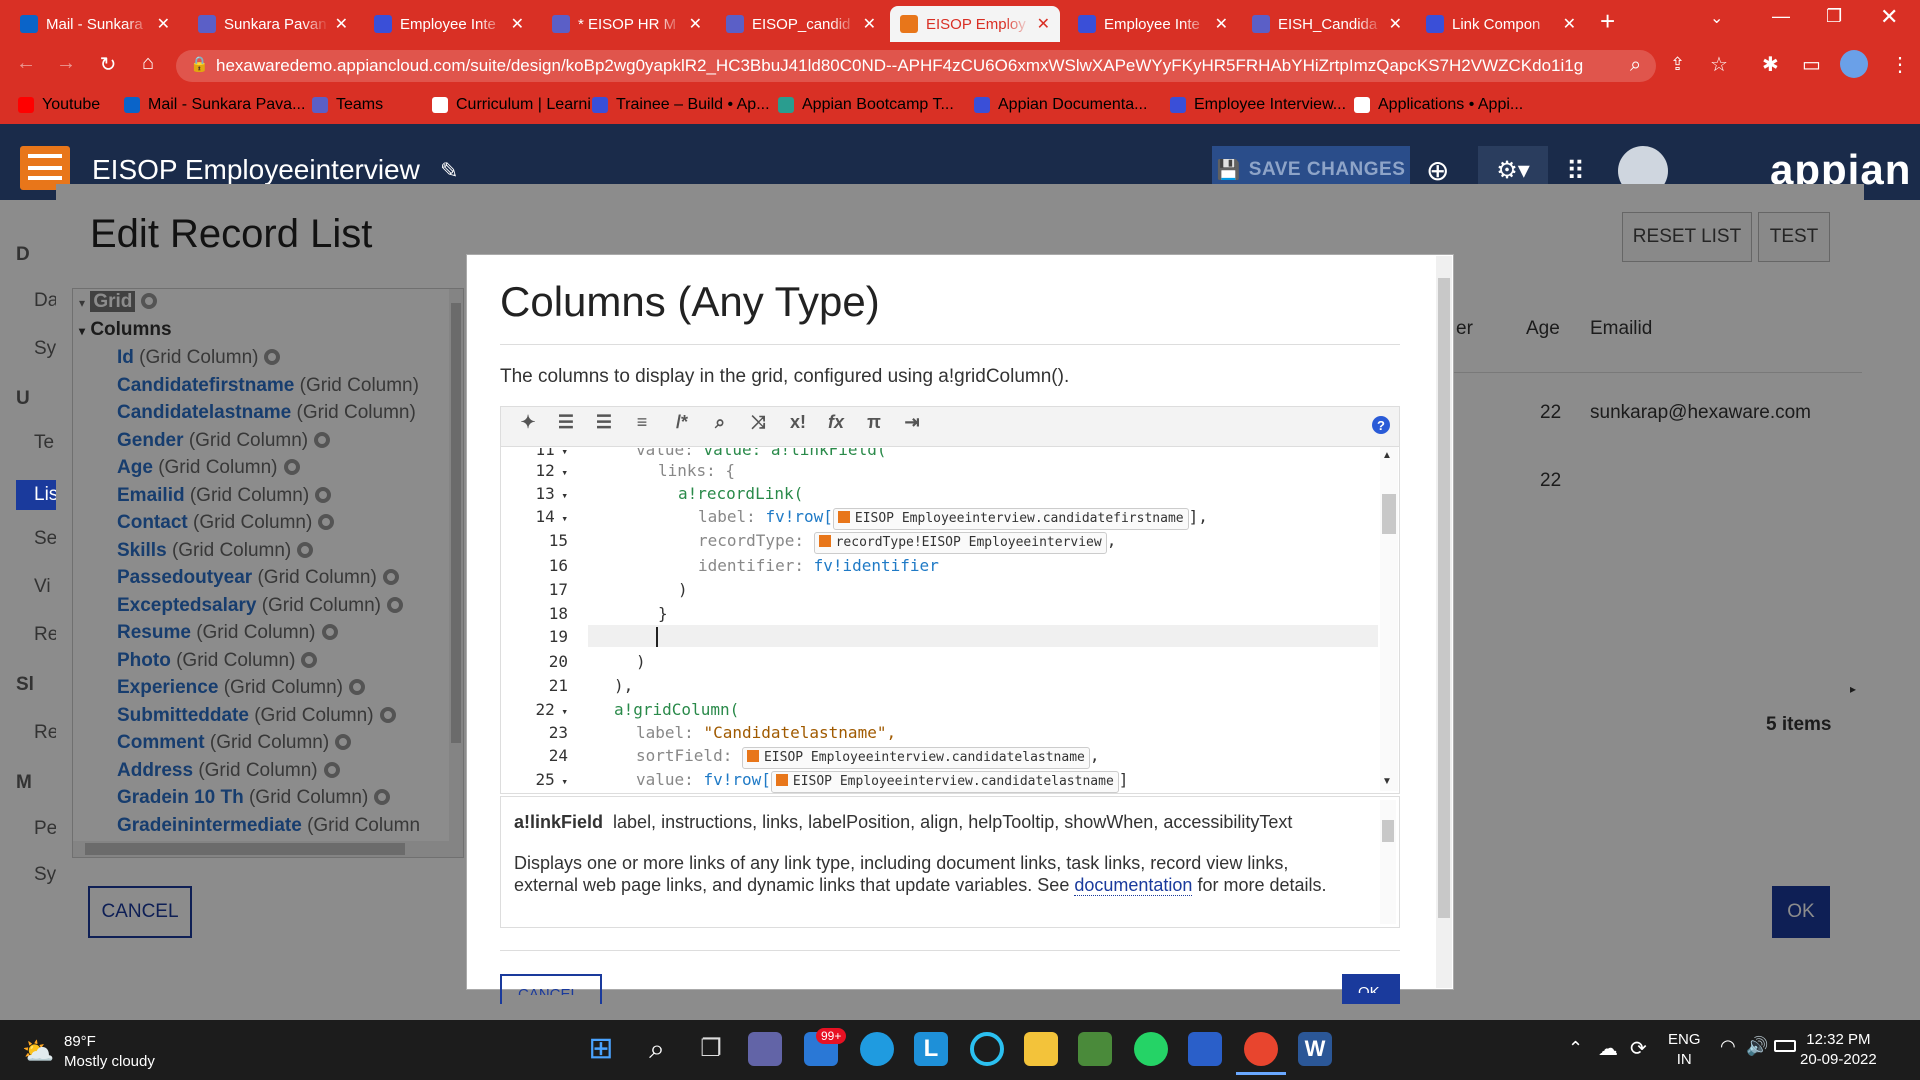  Describe the element at coordinates (1838, 1050) in the screenshot. I see `system-clock: 12:32 PM 20-09-2022` at that location.